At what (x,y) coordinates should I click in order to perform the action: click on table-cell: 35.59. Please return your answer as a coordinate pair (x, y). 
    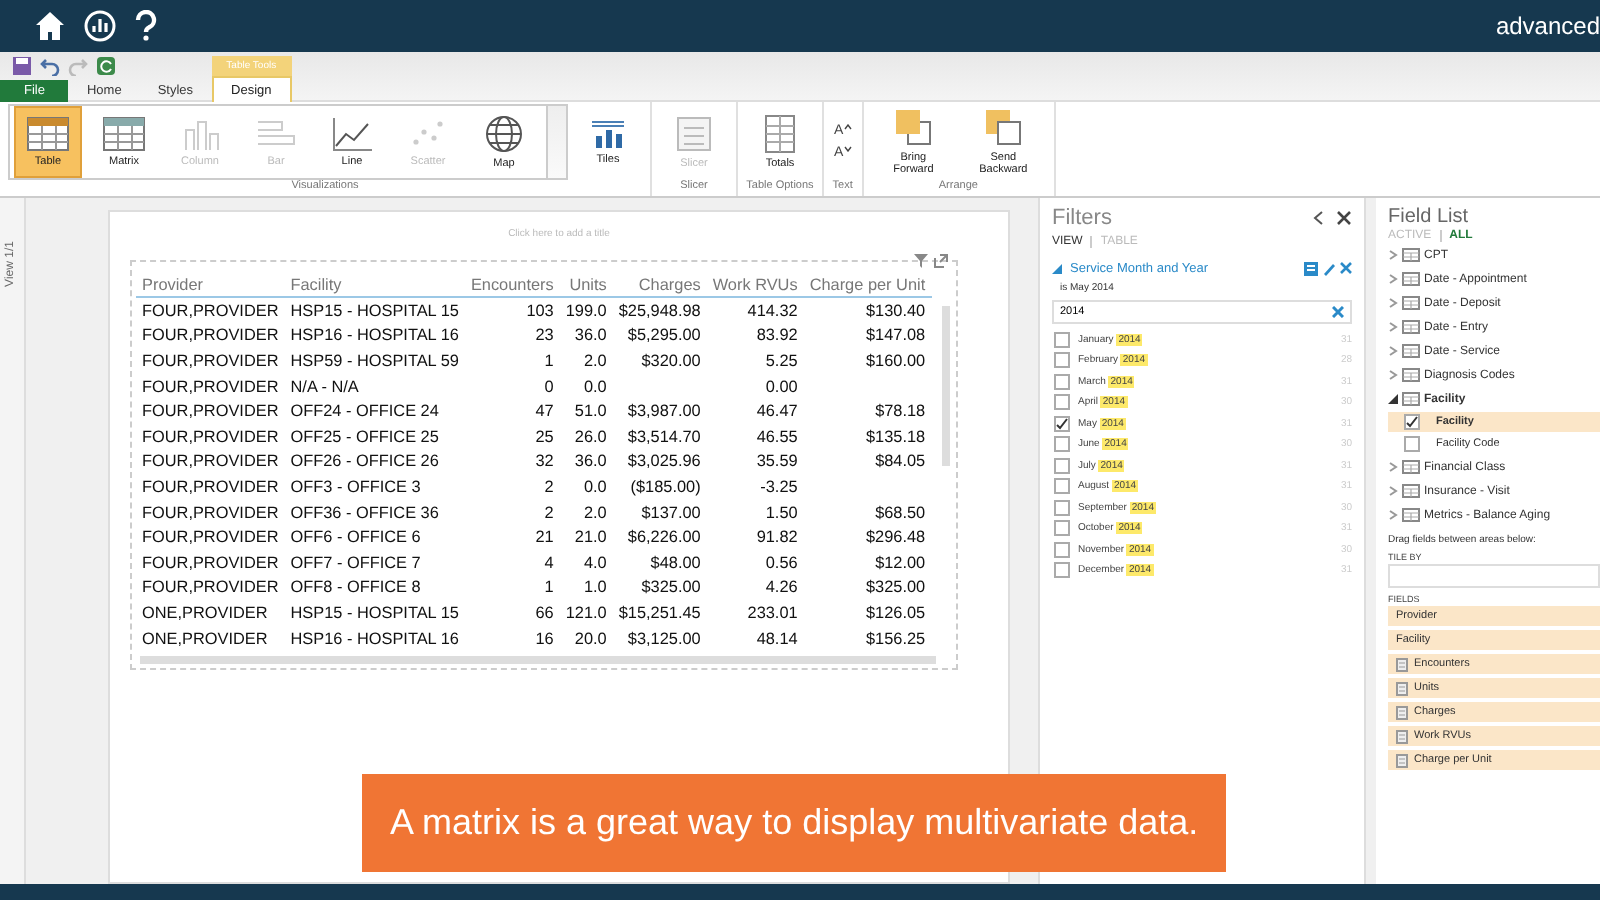
    Looking at the image, I should click on (777, 461).